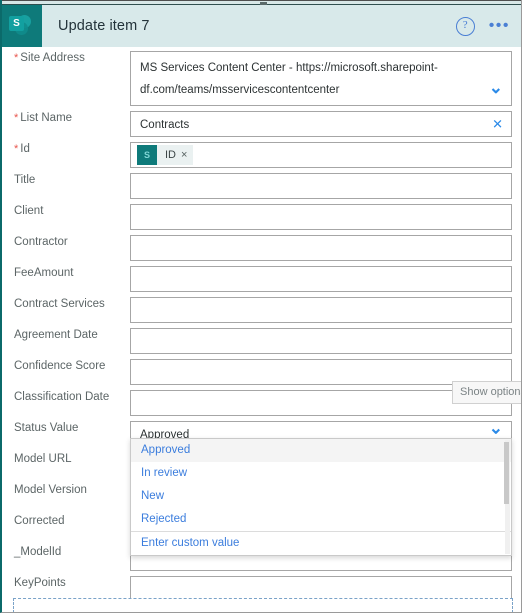  I want to click on field-label: Status Value, so click(66, 428).